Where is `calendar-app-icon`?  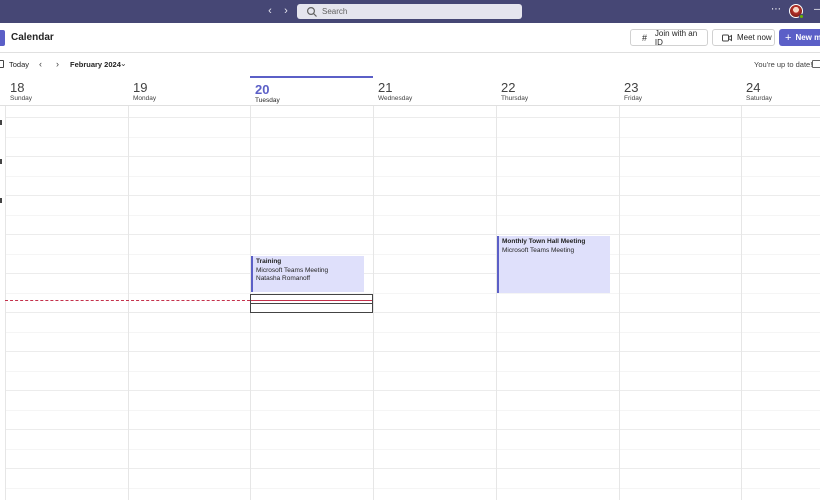 calendar-app-icon is located at coordinates (2, 38).